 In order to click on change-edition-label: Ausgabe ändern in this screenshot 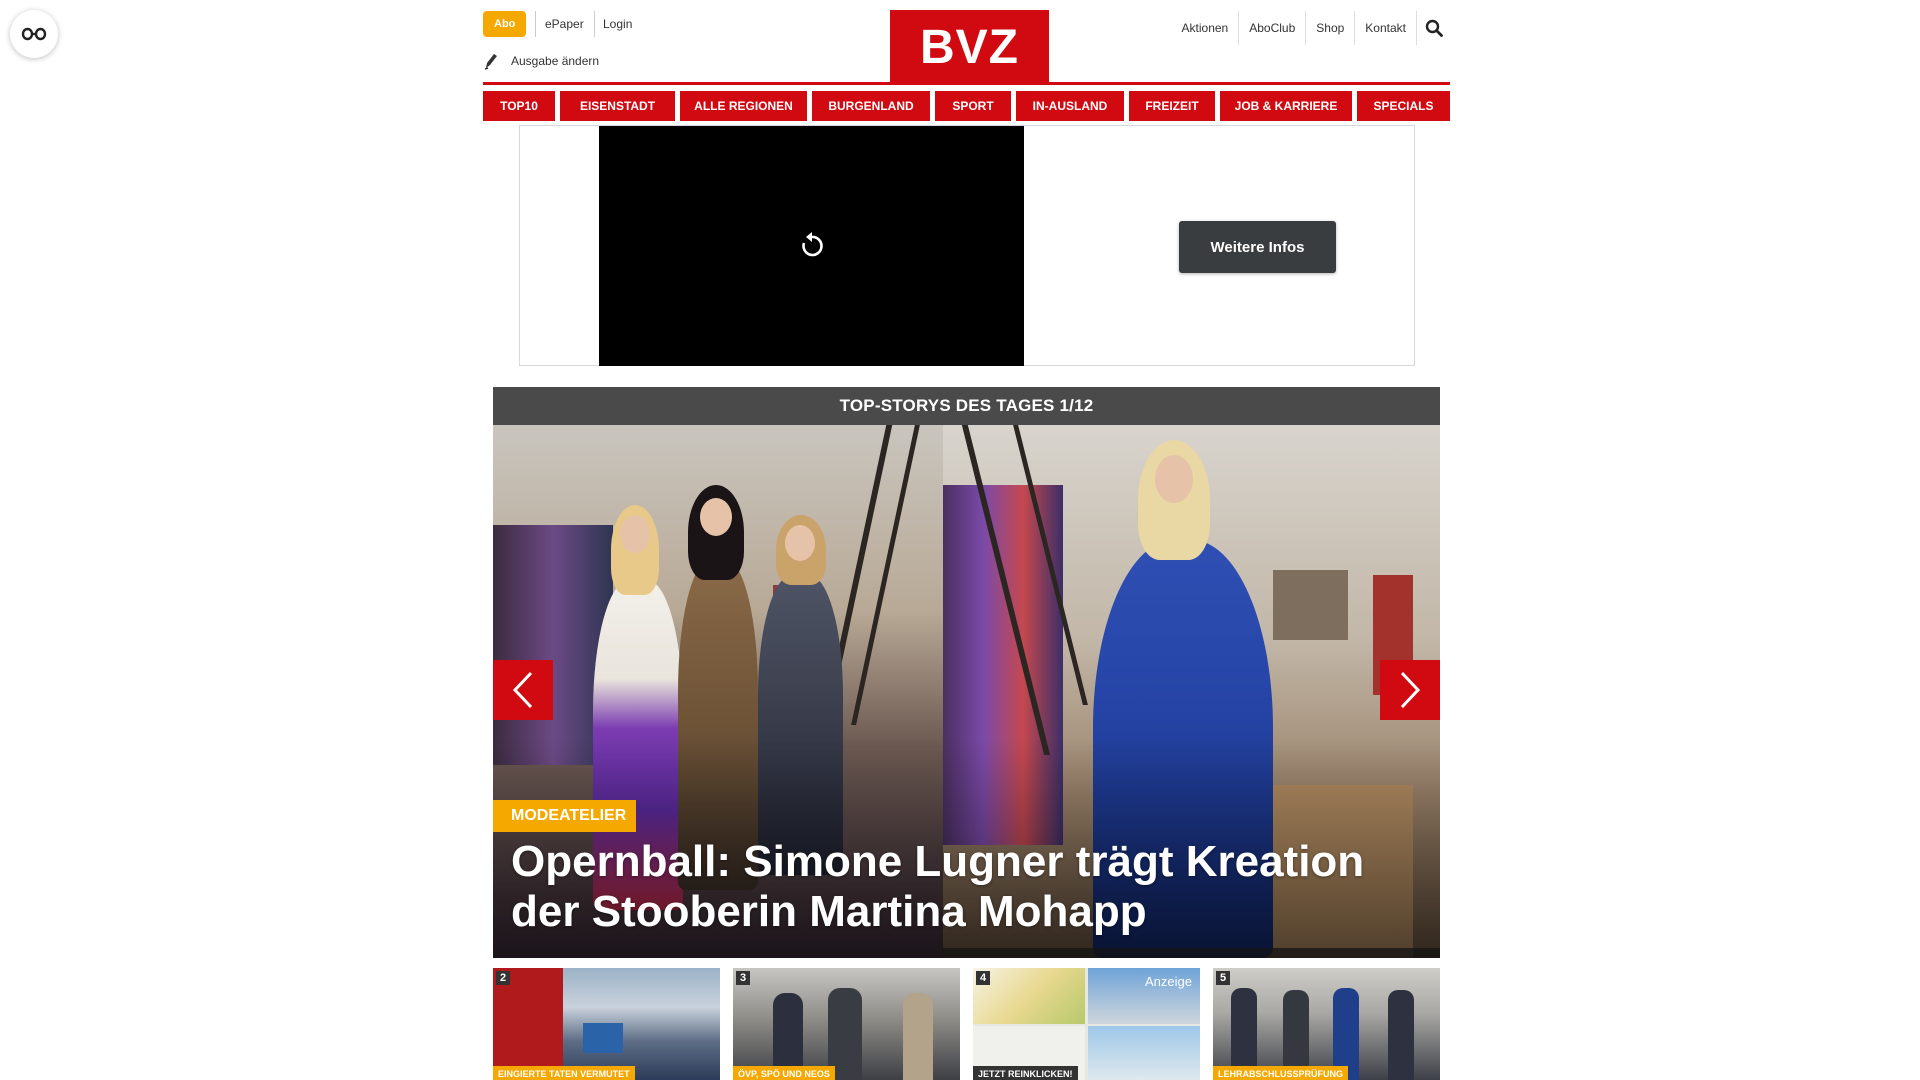, I will do `click(555, 61)`.